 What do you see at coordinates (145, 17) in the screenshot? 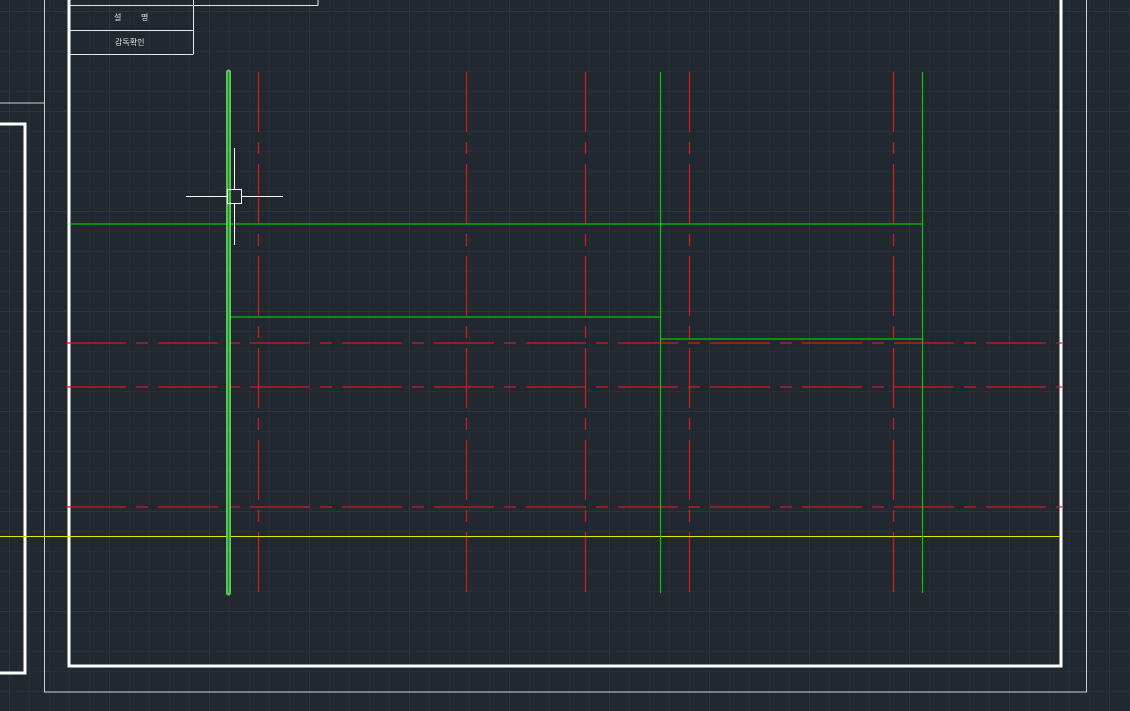
I see `title-block-right-char: 명` at bounding box center [145, 17].